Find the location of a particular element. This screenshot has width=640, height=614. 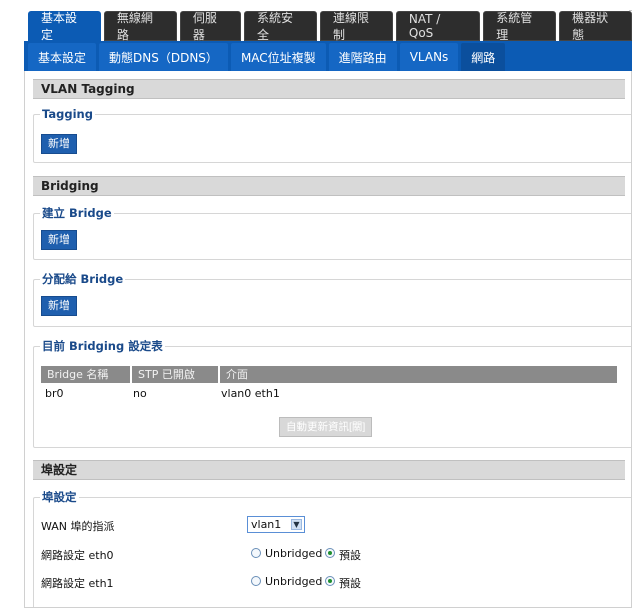

eth0-label: 網路設定 eth0 is located at coordinates (77, 555).